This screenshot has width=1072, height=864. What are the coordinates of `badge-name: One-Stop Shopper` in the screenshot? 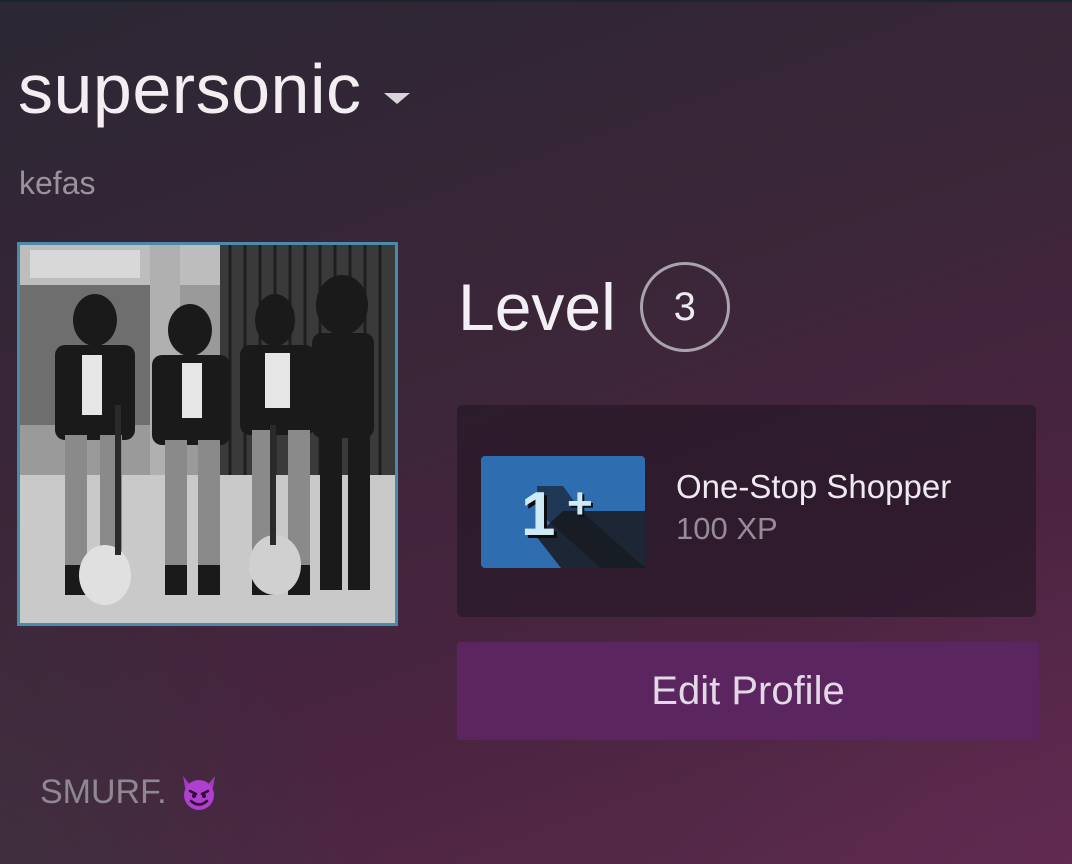 It's located at (814, 486).